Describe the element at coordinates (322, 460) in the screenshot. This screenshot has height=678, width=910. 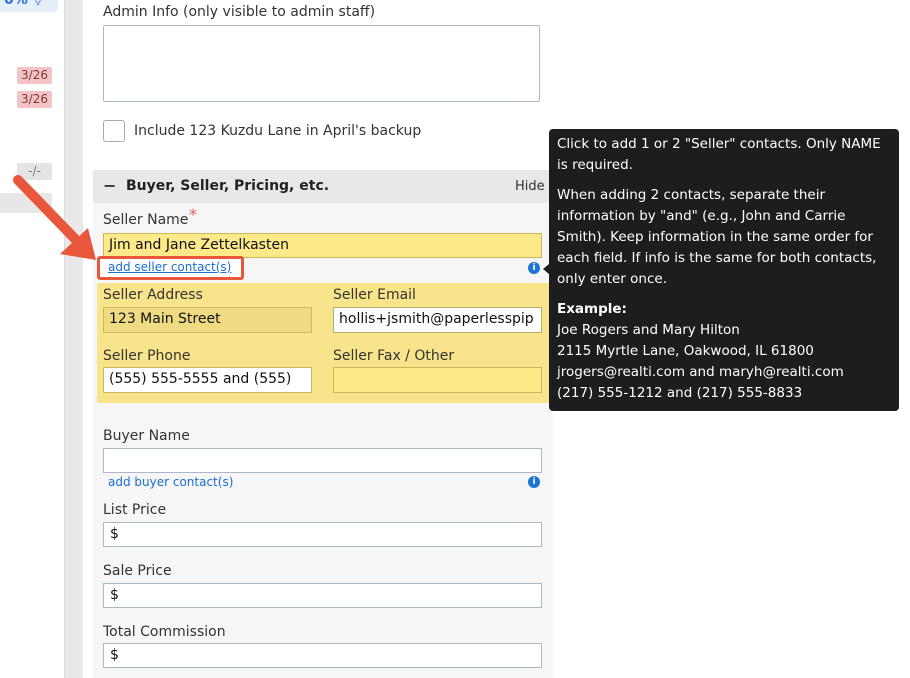
I see `buyer-name-input` at that location.